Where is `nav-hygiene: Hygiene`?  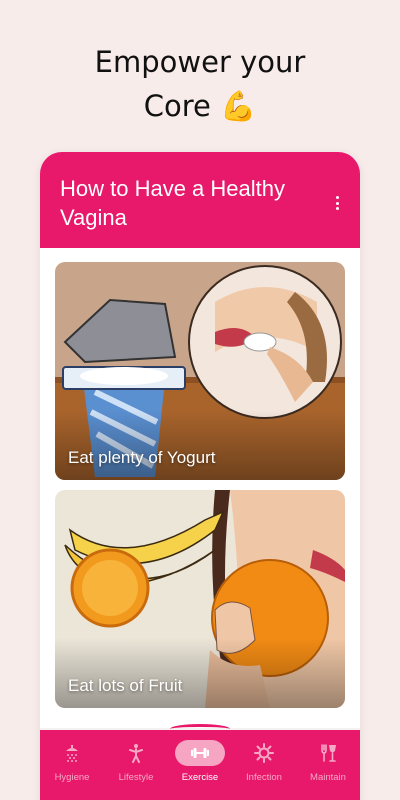
nav-hygiene: Hygiene is located at coordinates (72, 765).